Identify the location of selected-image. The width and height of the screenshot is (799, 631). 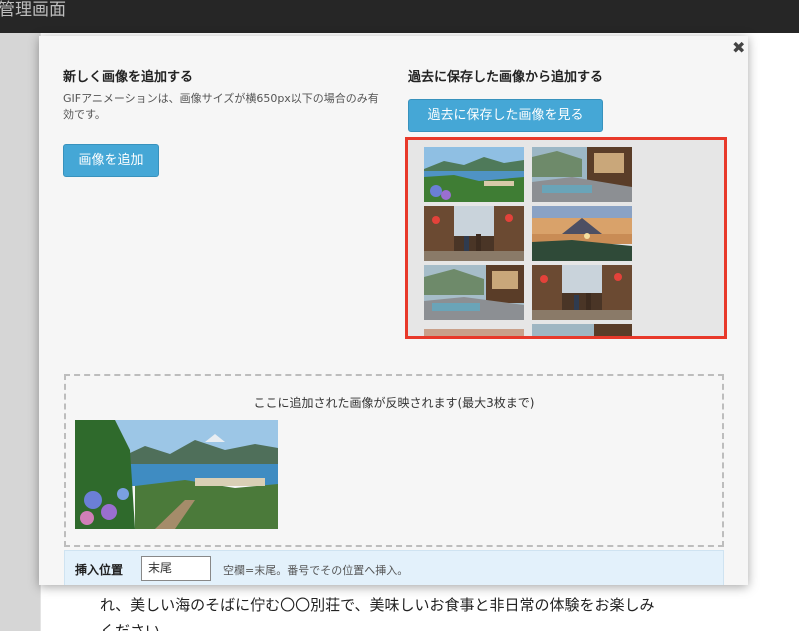
(176, 474).